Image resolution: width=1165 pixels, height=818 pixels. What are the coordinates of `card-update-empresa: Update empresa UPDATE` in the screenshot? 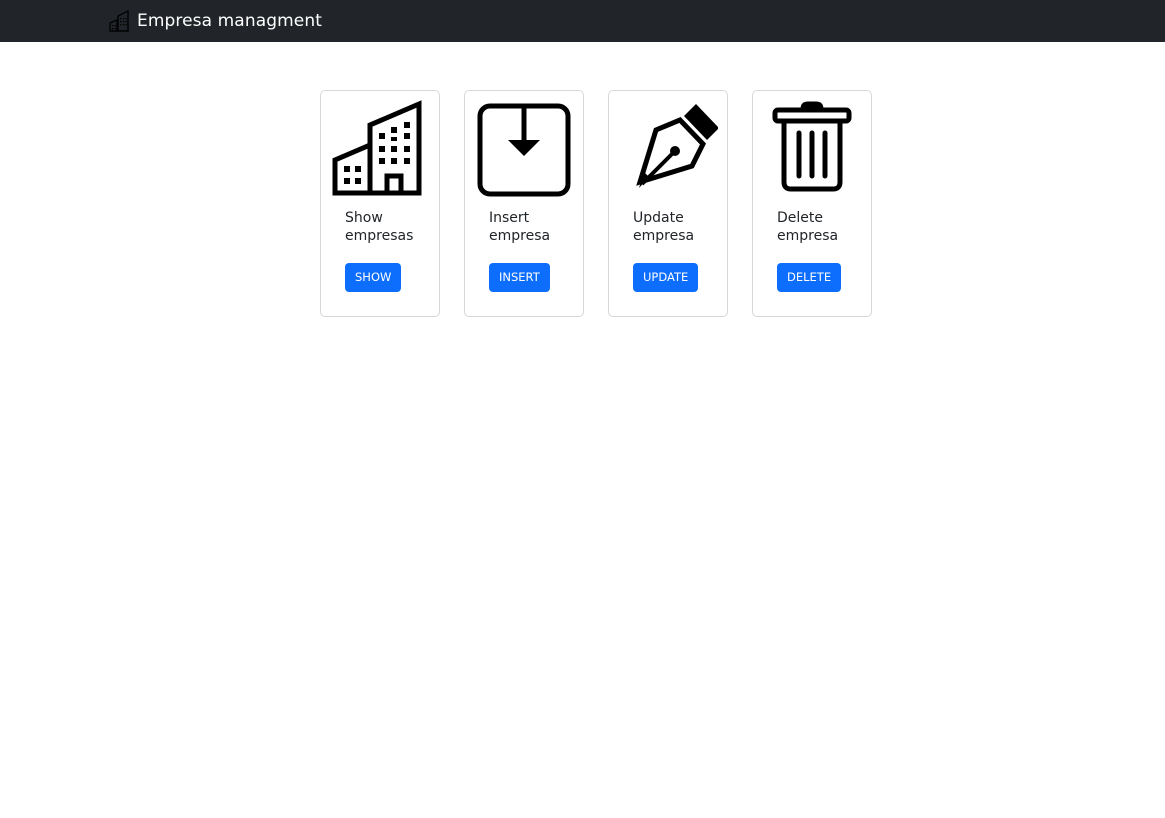 It's located at (668, 203).